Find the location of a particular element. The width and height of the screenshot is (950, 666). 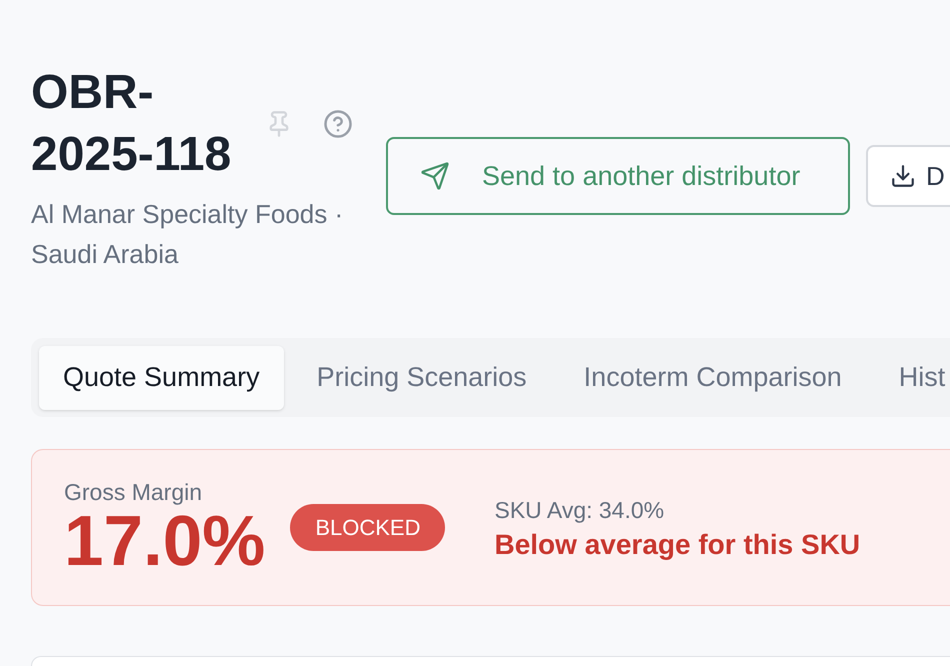

tab: Incoterm Comparison is located at coordinates (713, 378).